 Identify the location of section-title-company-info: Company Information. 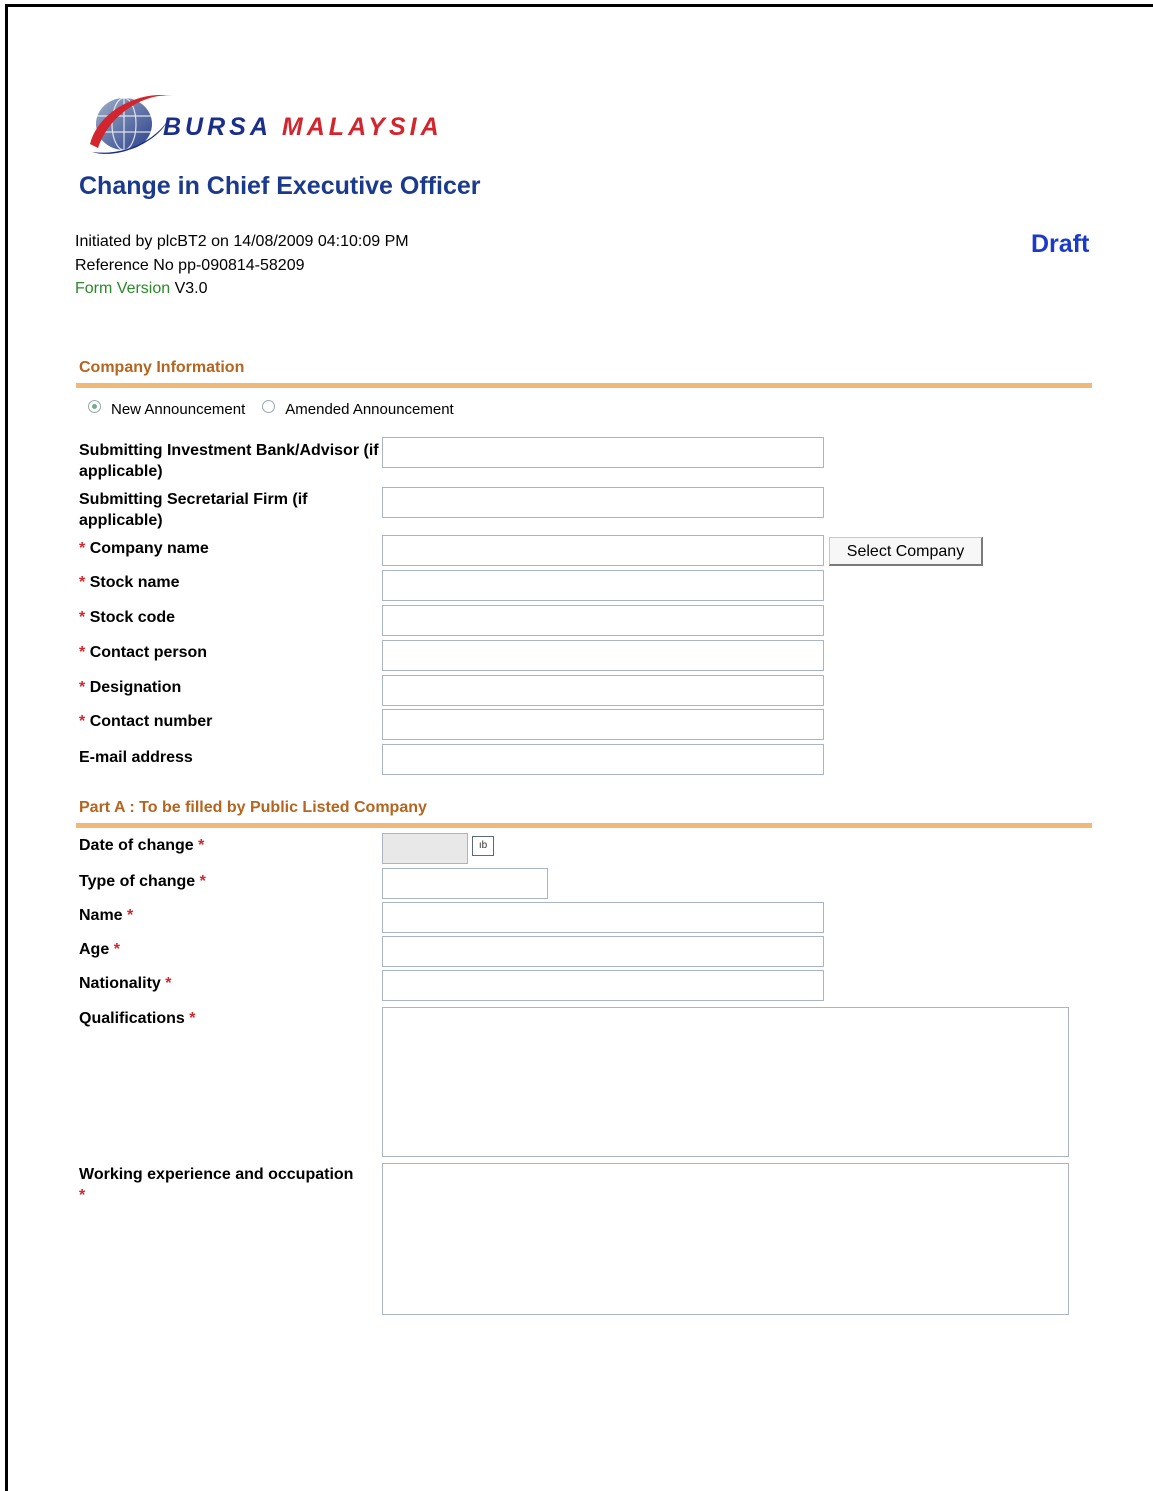
(162, 367).